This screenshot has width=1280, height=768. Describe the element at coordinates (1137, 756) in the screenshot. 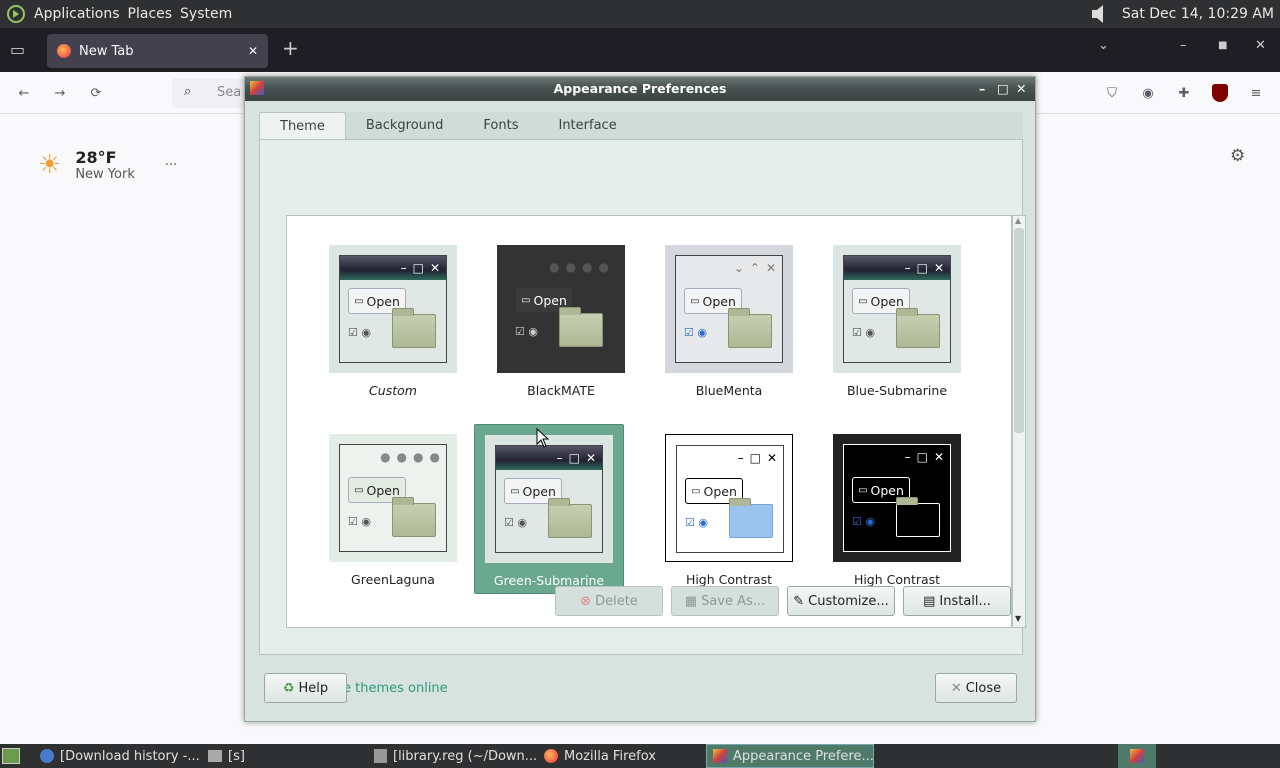

I see `workspace-switcher` at that location.